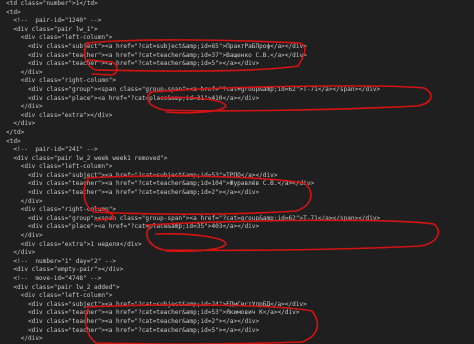  Describe the element at coordinates (74, 244) in the screenshot. I see `code-line: <div class="extra">1 неделя</div>` at that location.